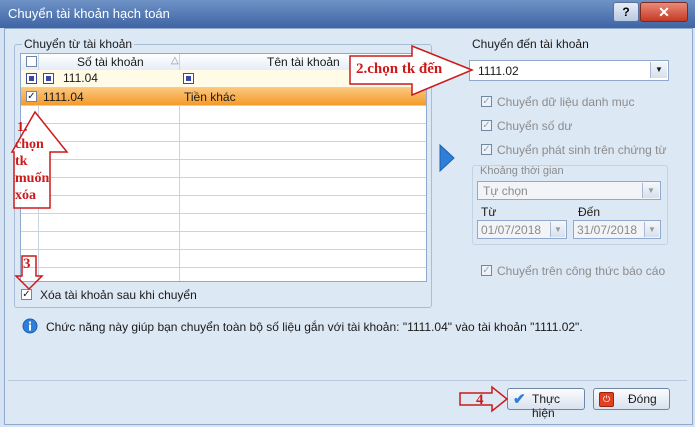 Image resolution: width=695 pixels, height=427 pixels. What do you see at coordinates (21, 161) in the screenshot?
I see `annotation-step1-line: tk` at bounding box center [21, 161].